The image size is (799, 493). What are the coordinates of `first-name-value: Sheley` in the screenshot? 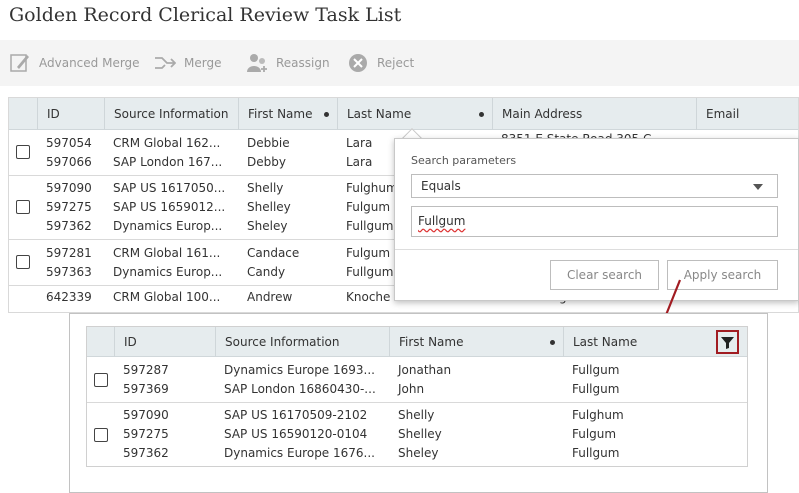 It's located at (418, 453).